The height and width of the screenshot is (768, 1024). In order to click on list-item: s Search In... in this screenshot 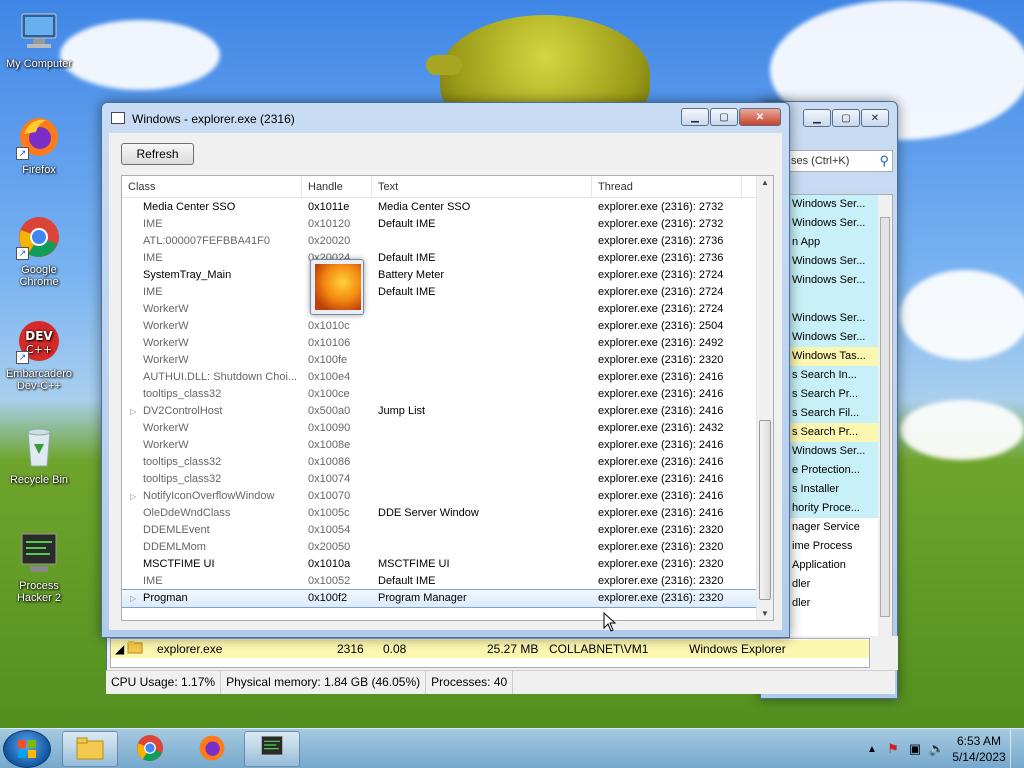, I will do `click(841, 375)`.